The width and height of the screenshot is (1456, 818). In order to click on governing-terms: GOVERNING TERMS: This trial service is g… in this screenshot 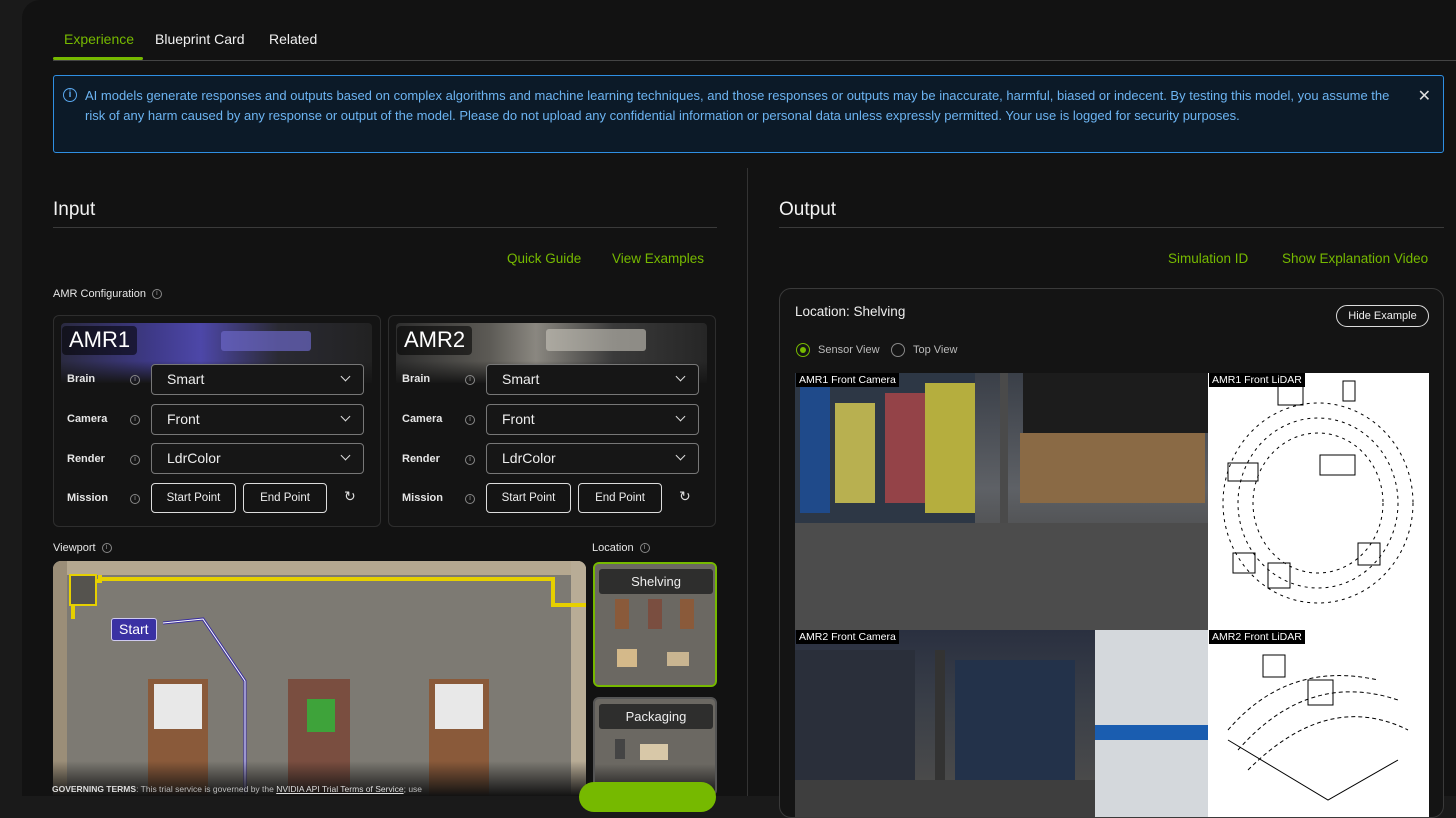, I will do `click(237, 789)`.